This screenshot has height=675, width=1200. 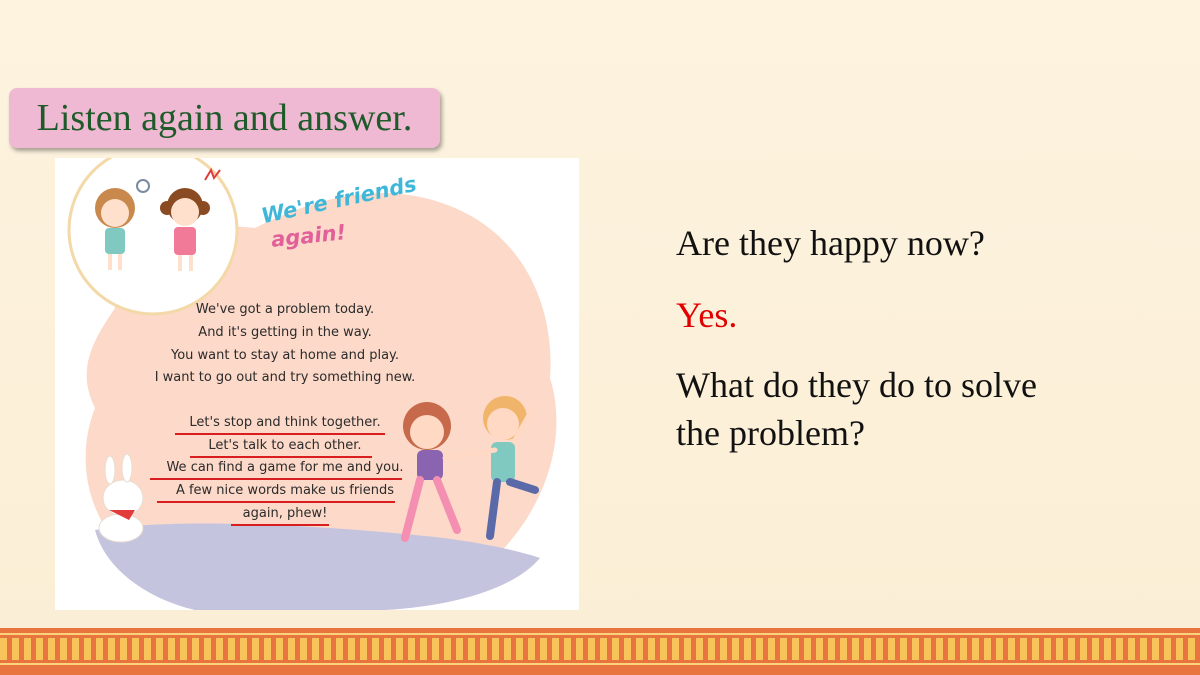 I want to click on poem-underlined-line-2: Let's talk to each other., so click(x=285, y=445).